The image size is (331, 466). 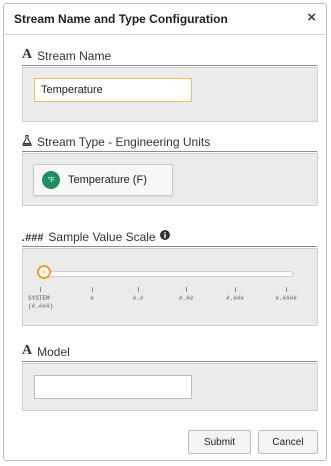 I want to click on tick-label: #, so click(x=92, y=298).